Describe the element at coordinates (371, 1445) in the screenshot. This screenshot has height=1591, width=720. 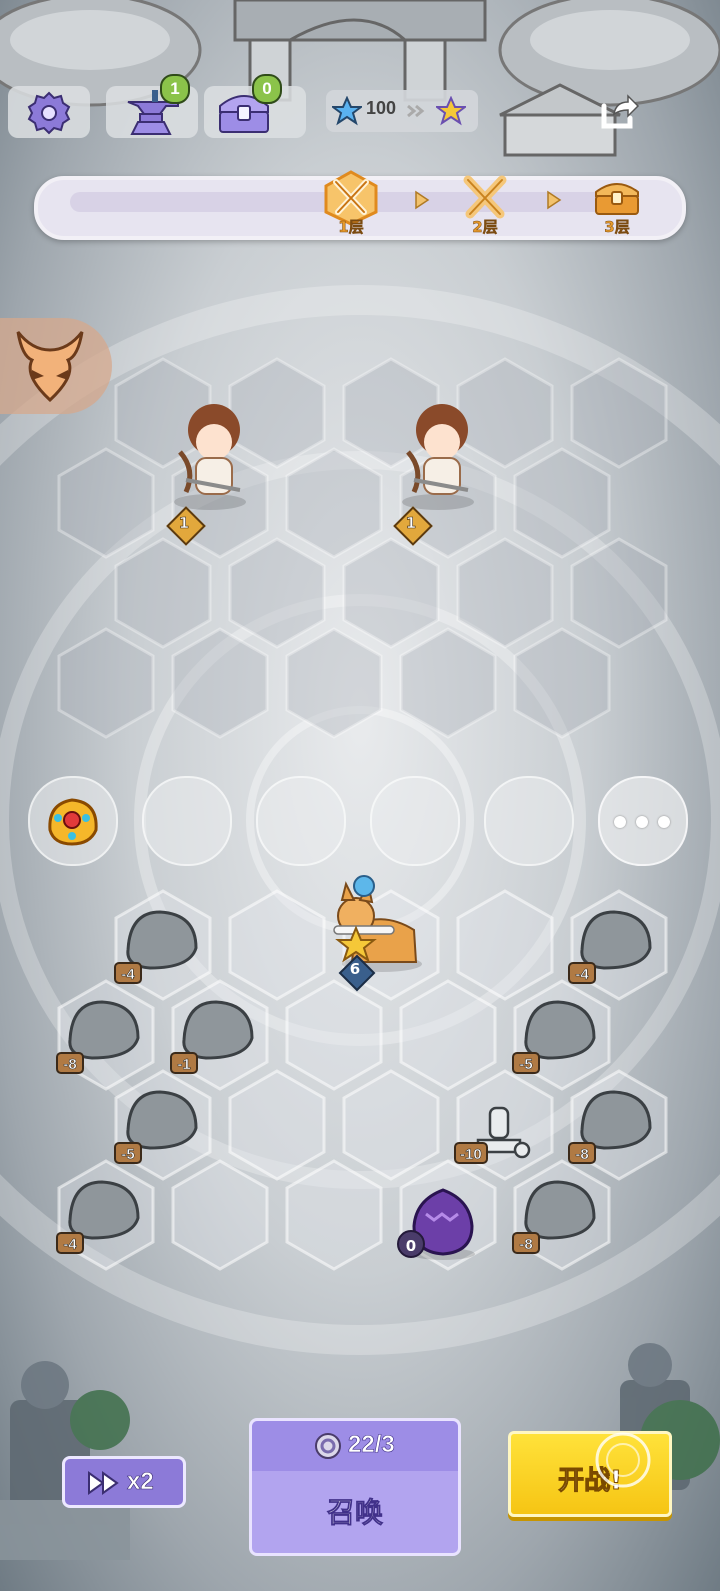
I see `summon-cost: 22/3` at that location.